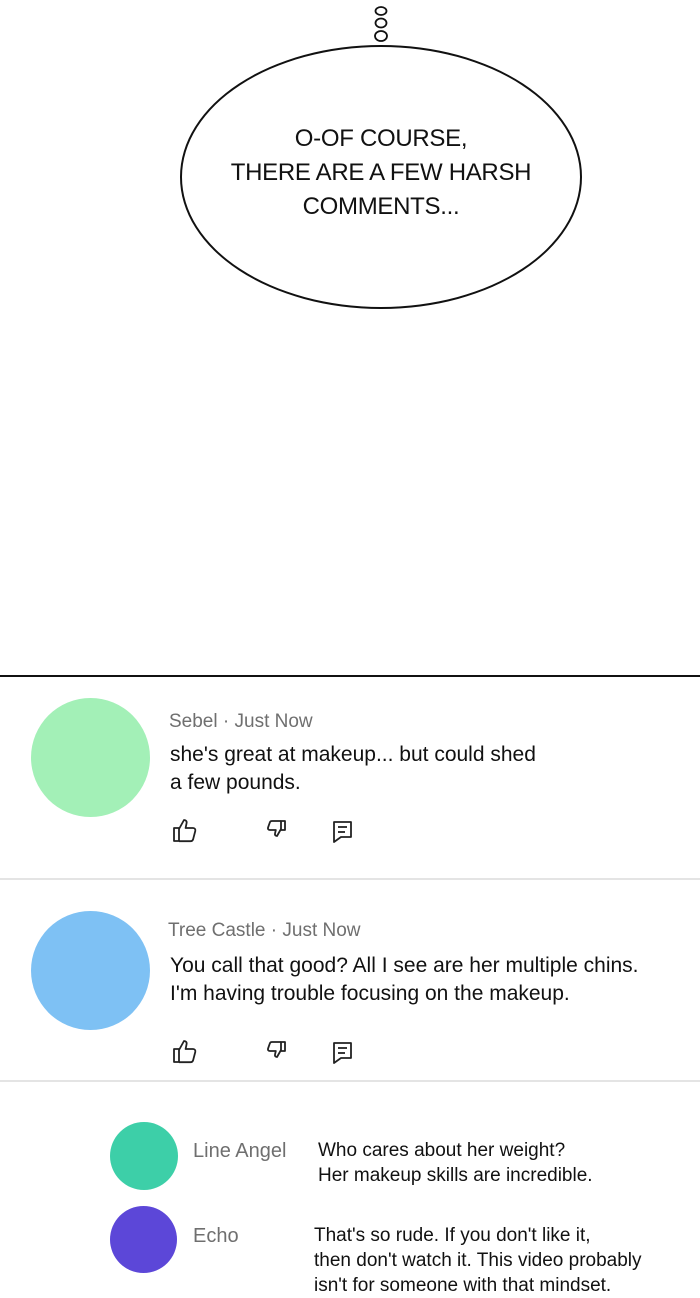 The image size is (700, 1298). What do you see at coordinates (350, 1081) in the screenshot?
I see `comment-divider` at bounding box center [350, 1081].